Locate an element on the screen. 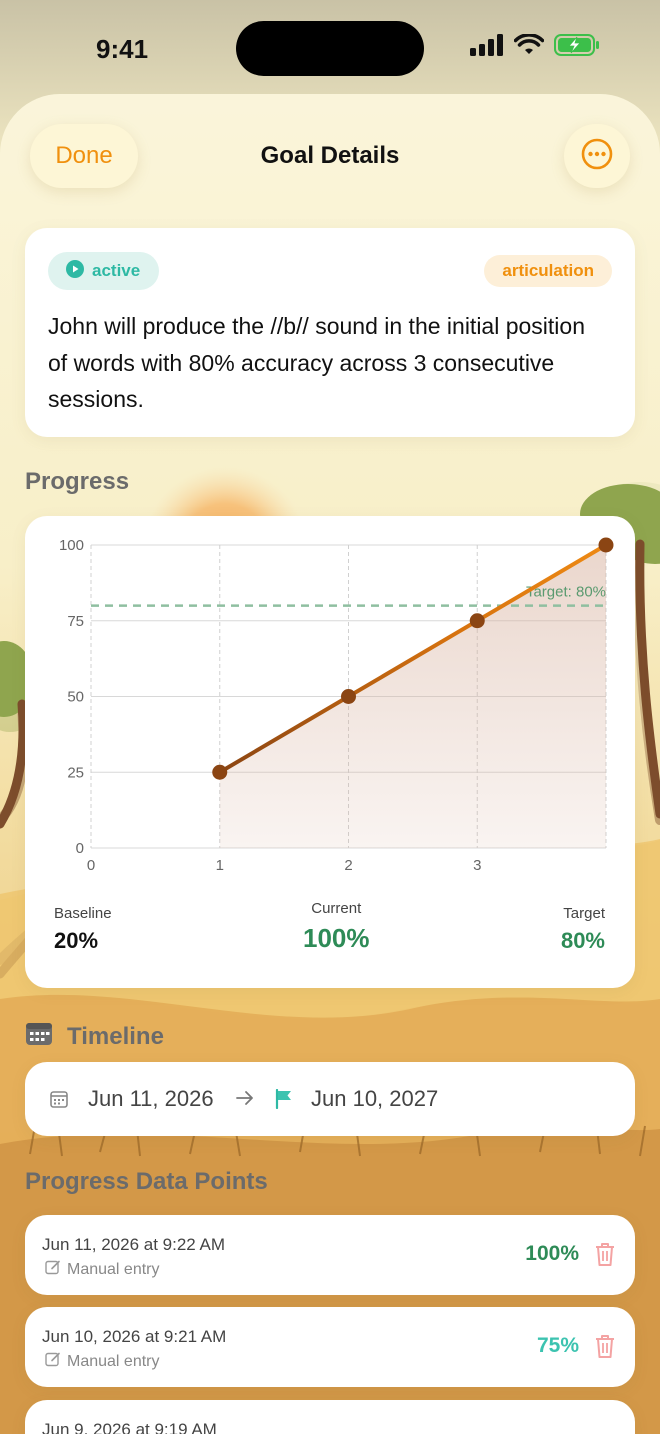 This screenshot has height=1434, width=660. timeline-start-date: Jun 11, 2026 is located at coordinates (151, 1098).